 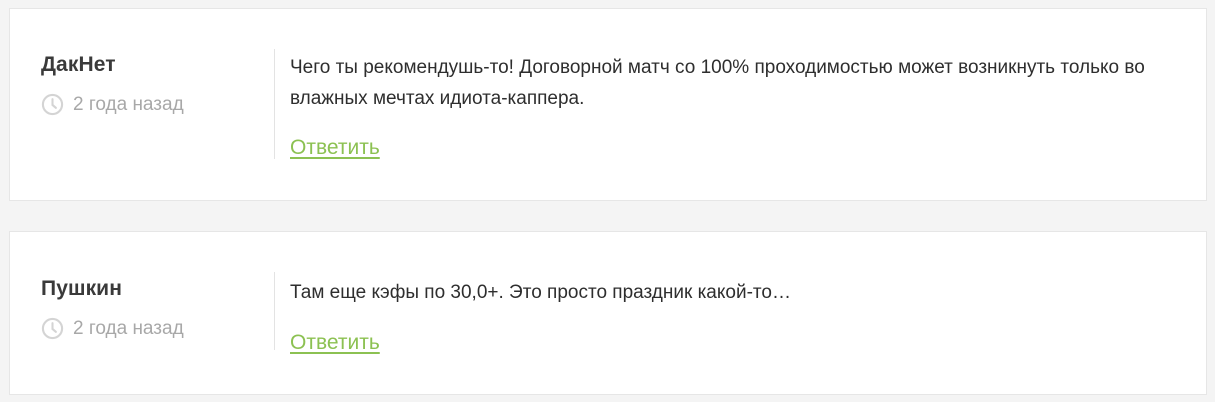 I want to click on comment-author: Пушкин, so click(x=81, y=288).